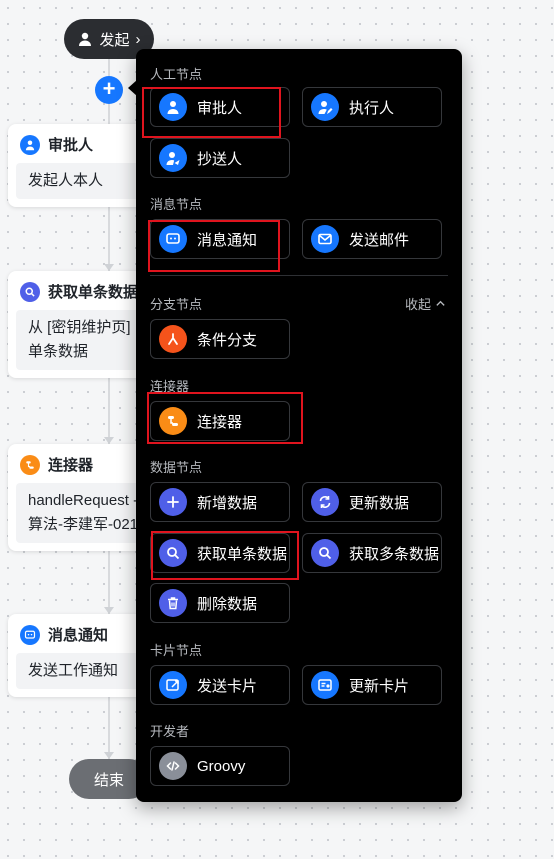 Image resolution: width=554 pixels, height=859 pixels. Describe the element at coordinates (83, 500) in the screenshot. I see `node-body-line: handleRequest -` at that location.